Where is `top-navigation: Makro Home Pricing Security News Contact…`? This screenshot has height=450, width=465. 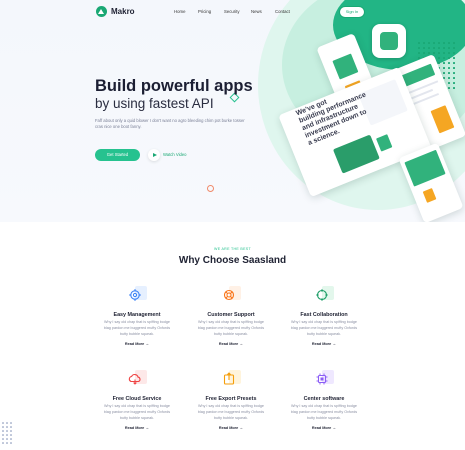 top-navigation: Makro Home Pricing Security News Contact… is located at coordinates (232, 12).